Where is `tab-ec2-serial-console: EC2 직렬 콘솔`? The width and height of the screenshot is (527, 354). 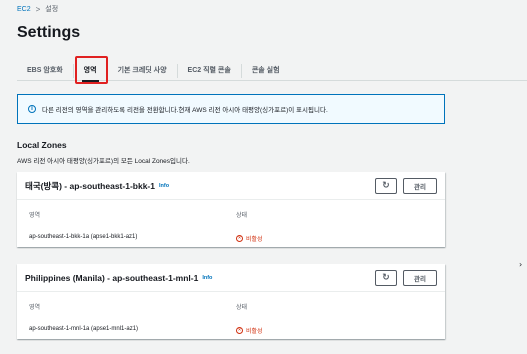
tab-ec2-serial-console: EC2 직렬 콘솔 is located at coordinates (208, 70).